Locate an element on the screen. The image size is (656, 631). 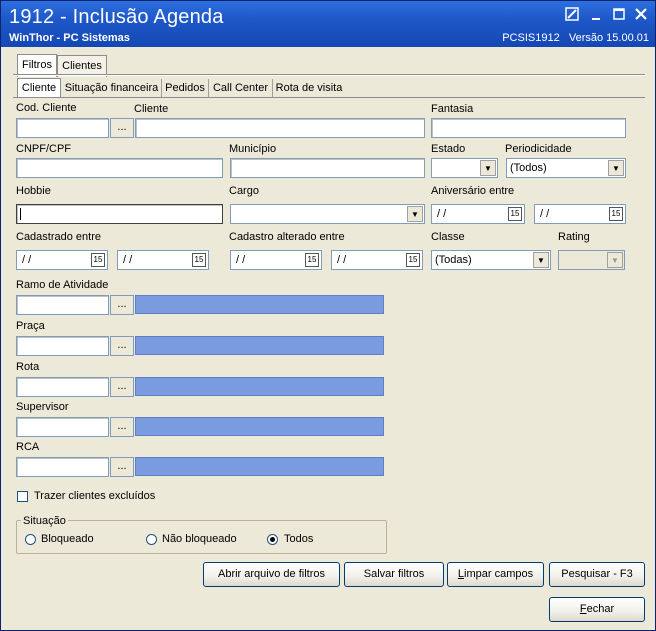
salvar-filtros-button: Salvar filtros is located at coordinates (394, 574).